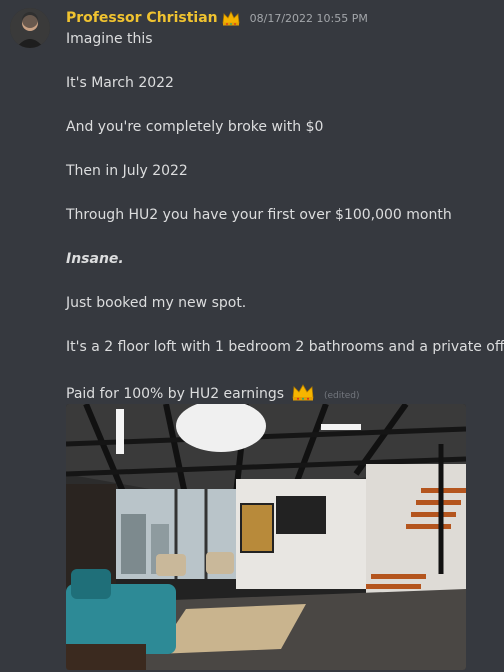 The width and height of the screenshot is (504, 672). What do you see at coordinates (341, 396) in the screenshot?
I see `edited-label: (edited)` at bounding box center [341, 396].